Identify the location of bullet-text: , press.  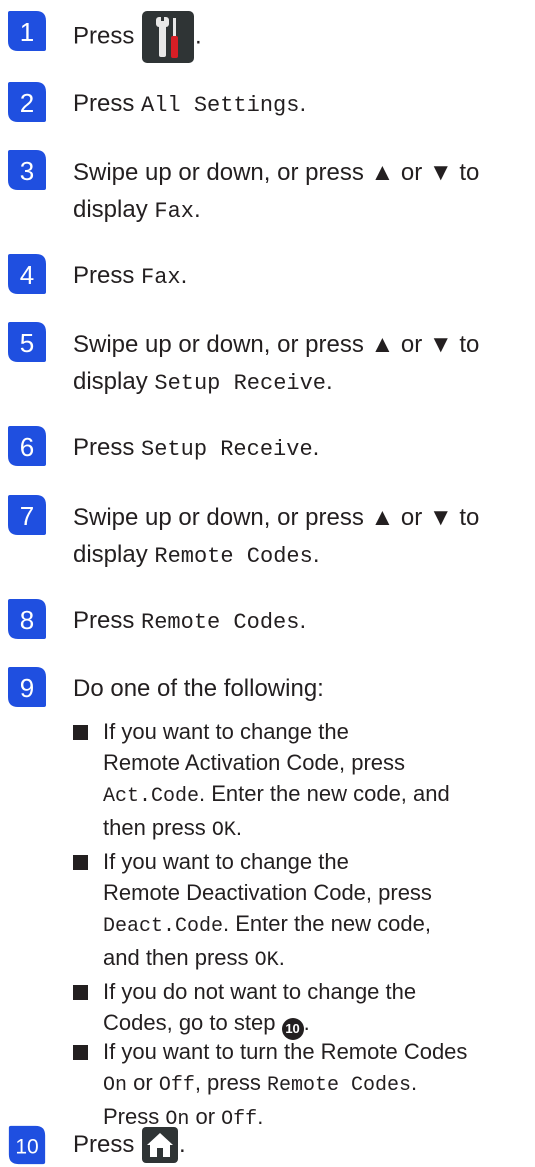
(230, 1082).